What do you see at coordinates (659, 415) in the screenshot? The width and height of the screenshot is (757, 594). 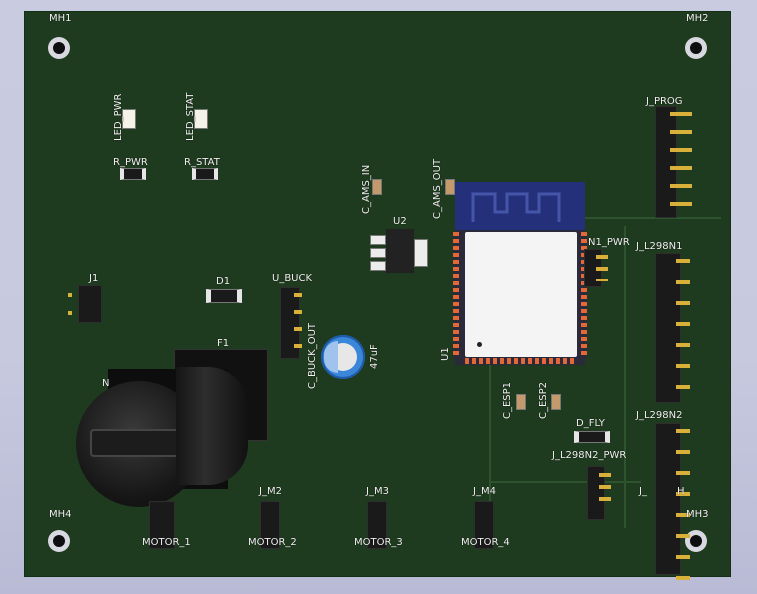 I see `label-j-l298n2: J_L298N2` at bounding box center [659, 415].